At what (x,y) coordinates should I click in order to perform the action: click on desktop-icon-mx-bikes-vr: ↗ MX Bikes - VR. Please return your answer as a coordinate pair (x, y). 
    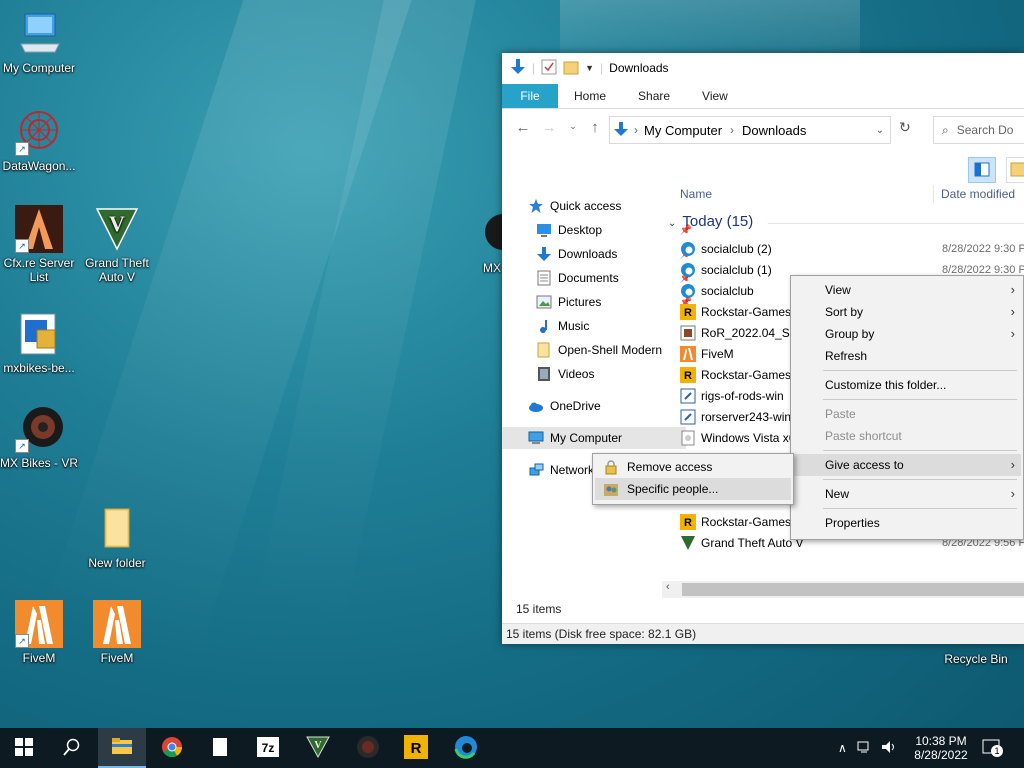
    Looking at the image, I should click on (39, 437).